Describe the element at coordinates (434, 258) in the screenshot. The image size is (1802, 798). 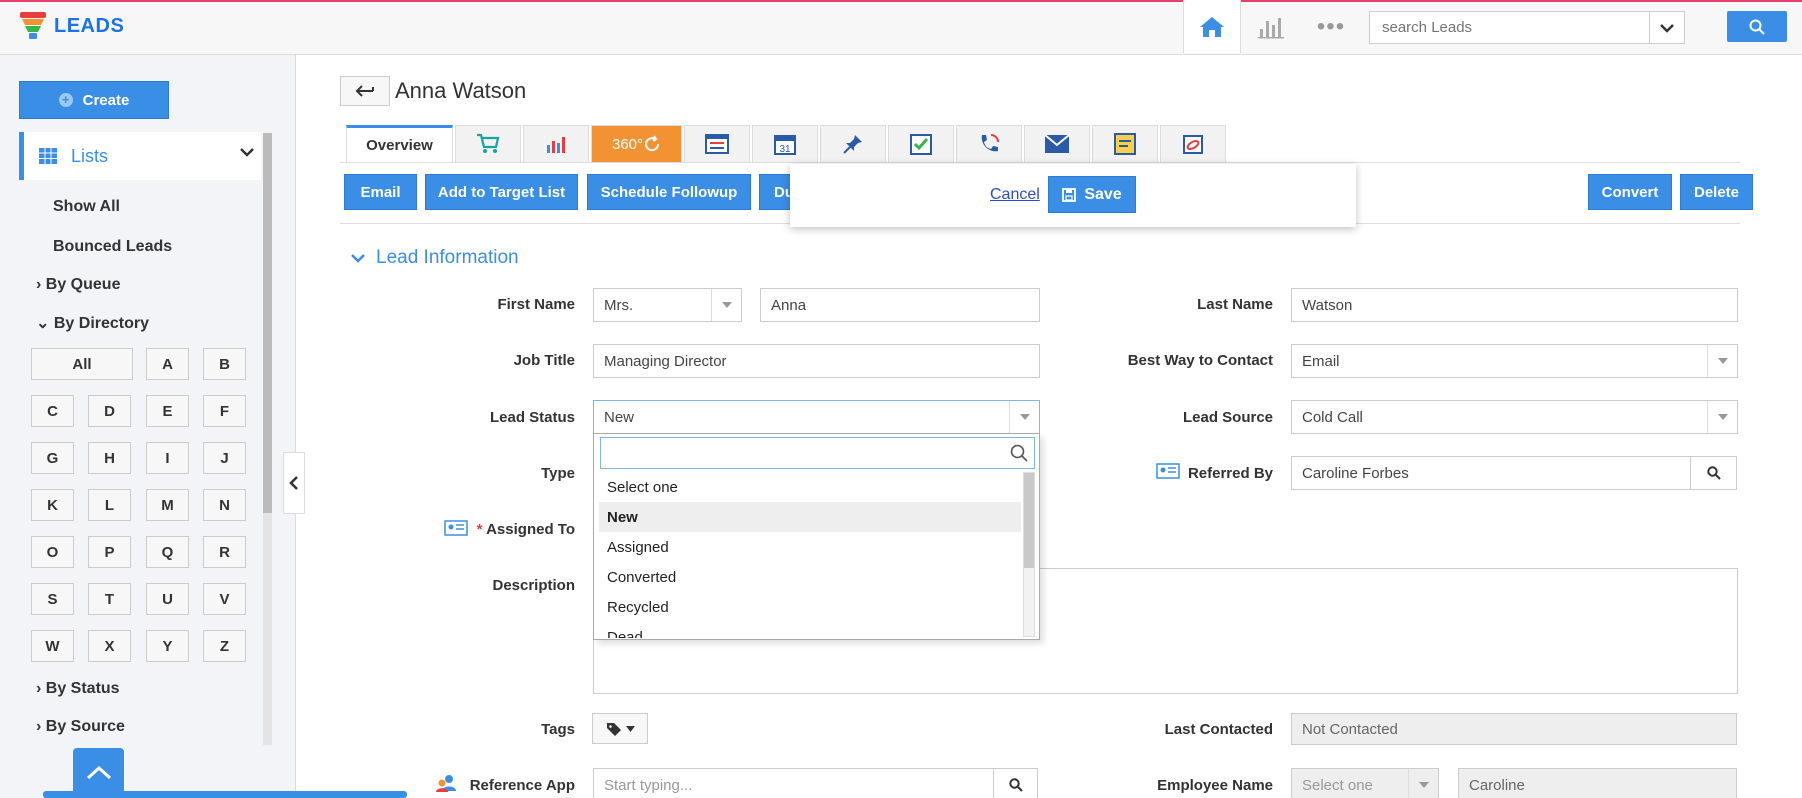
I see `lead-information-section: Lead Information` at that location.